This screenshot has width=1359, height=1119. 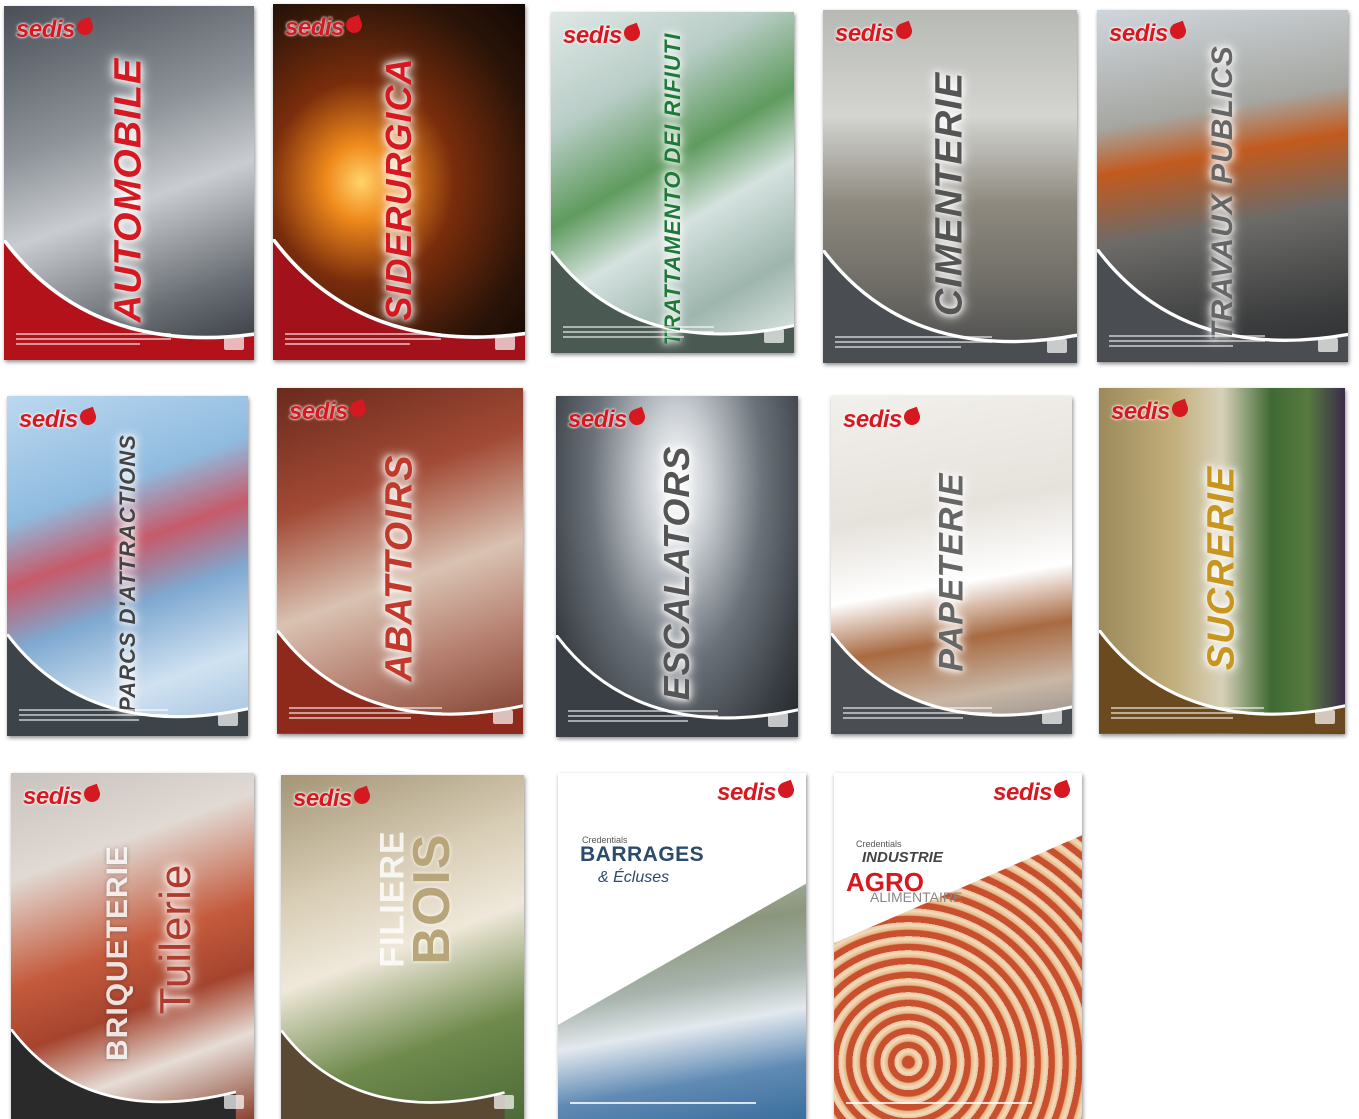 I want to click on brochure-cover-filiere-bois: sedis FILIERE BOIS, so click(x=402, y=947).